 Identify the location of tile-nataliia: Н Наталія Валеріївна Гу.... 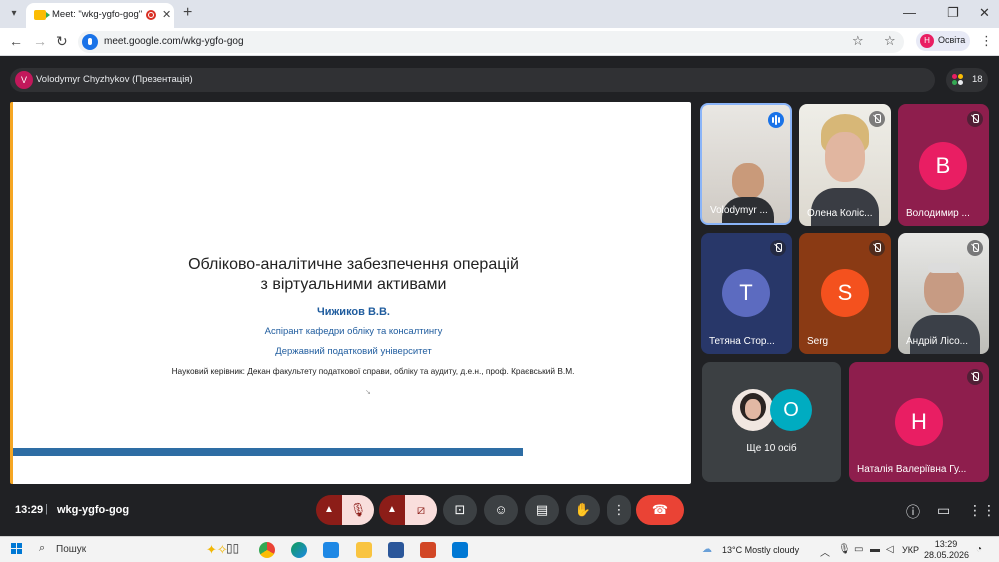
(919, 422).